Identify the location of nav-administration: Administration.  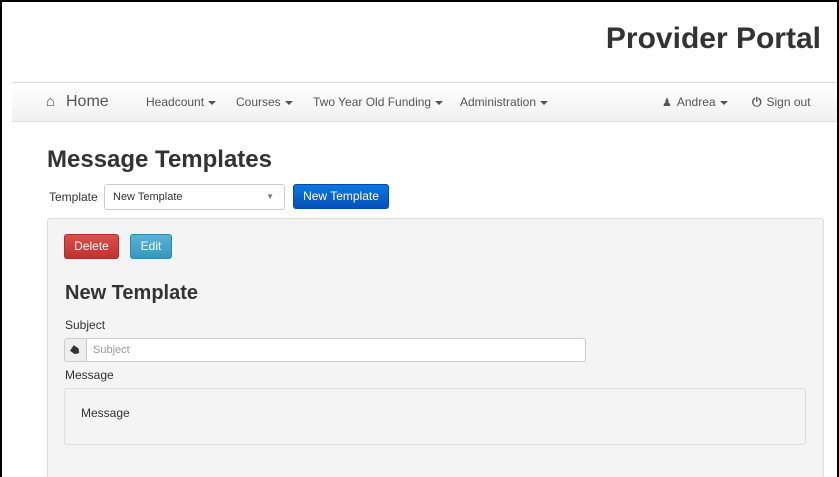
(504, 102).